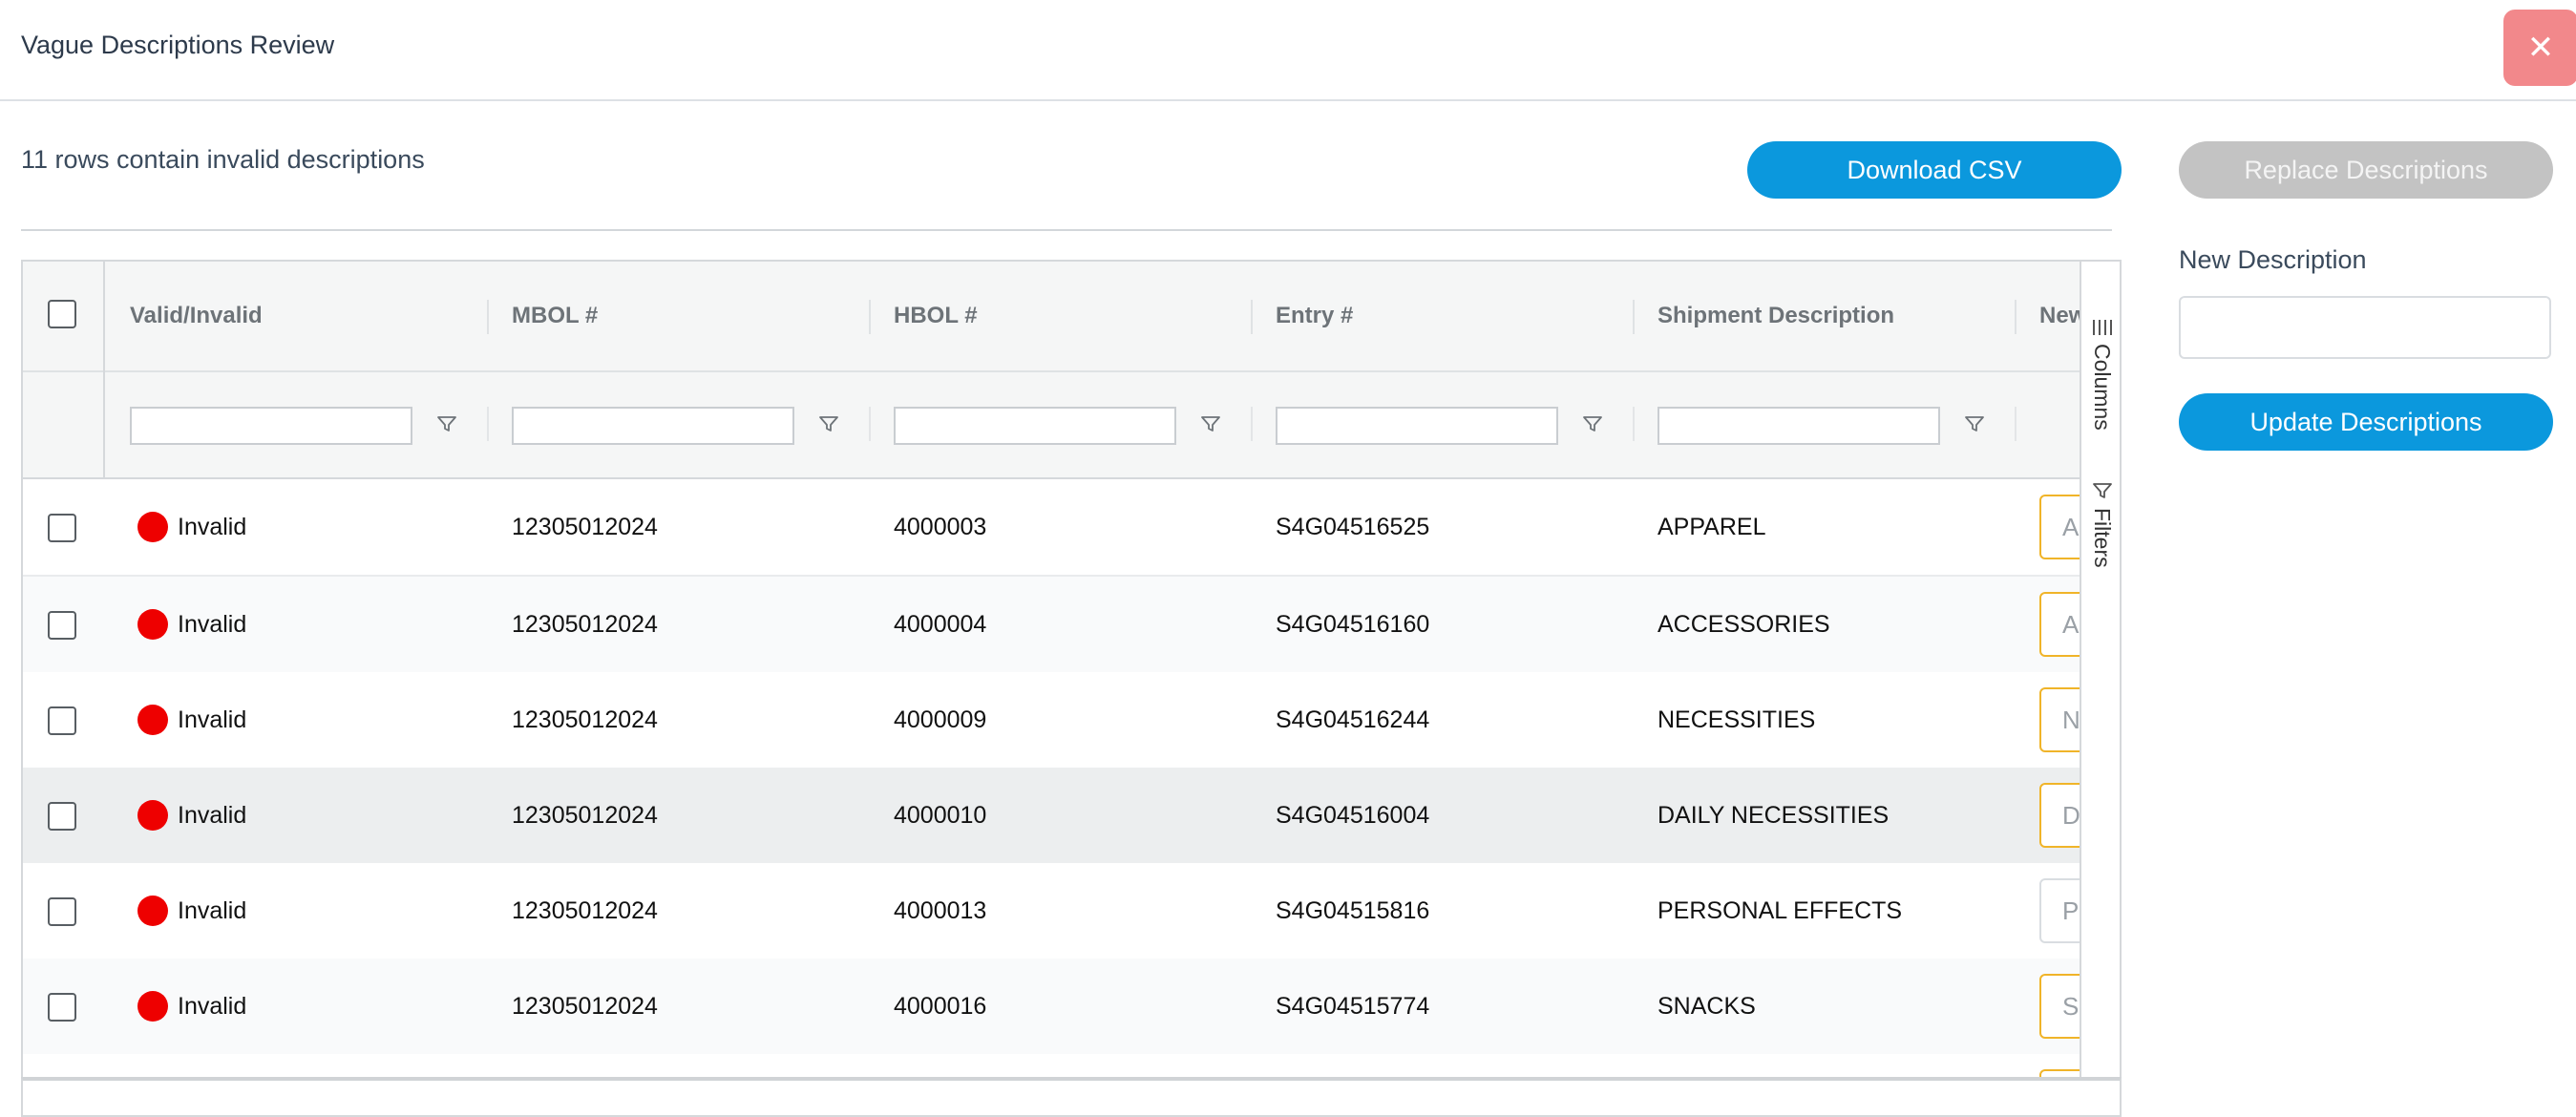 The width and height of the screenshot is (2576, 1117). Describe the element at coordinates (1071, 1097) in the screenshot. I see `grid-footer` at that location.